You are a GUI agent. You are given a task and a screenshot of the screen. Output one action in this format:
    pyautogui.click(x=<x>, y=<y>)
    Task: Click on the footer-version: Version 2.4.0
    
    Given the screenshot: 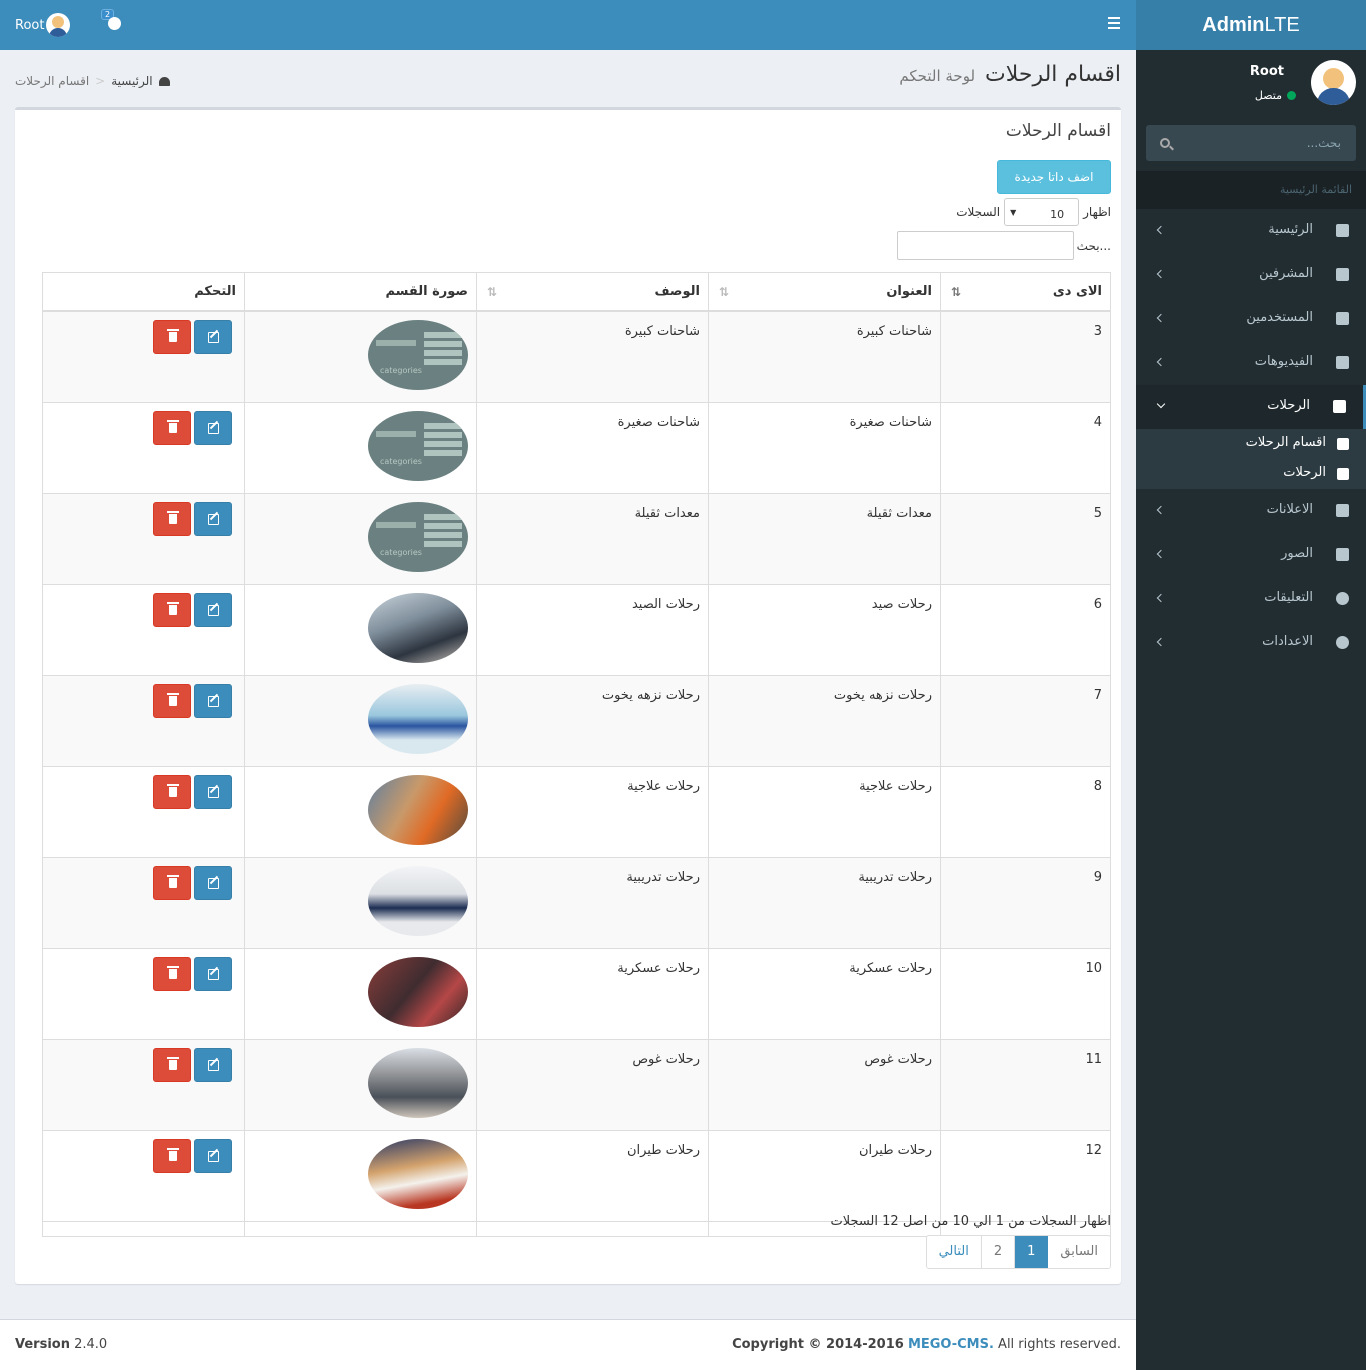 What is the action you would take?
    pyautogui.click(x=61, y=1344)
    